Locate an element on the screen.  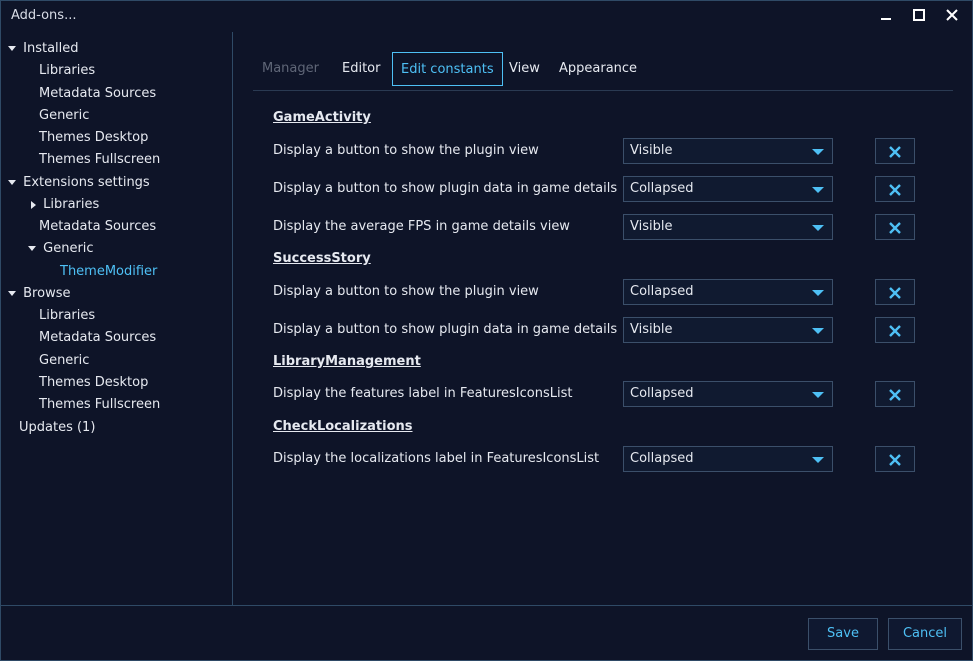
tree-item-label: Generic is located at coordinates (68, 248).